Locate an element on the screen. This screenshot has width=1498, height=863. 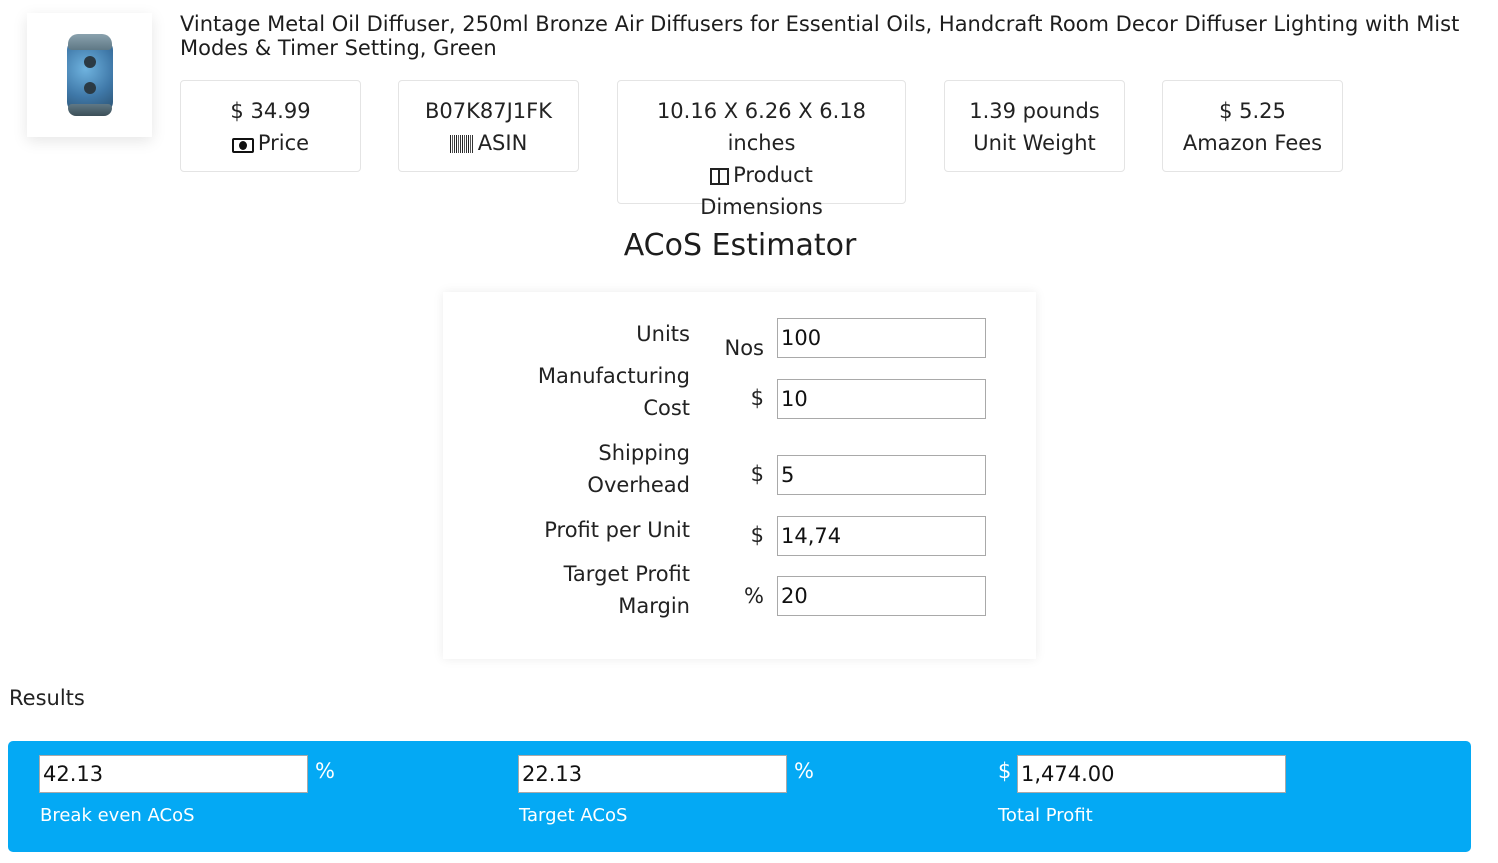
target-acos-caption: Target ACoS is located at coordinates (573, 815).